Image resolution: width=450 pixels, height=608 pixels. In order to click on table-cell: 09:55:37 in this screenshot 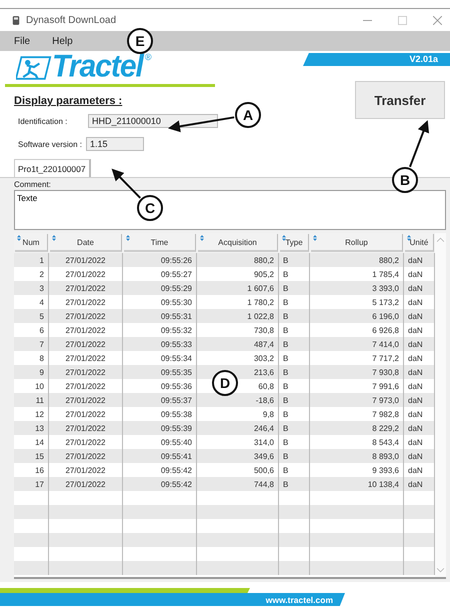, I will do `click(160, 400)`.